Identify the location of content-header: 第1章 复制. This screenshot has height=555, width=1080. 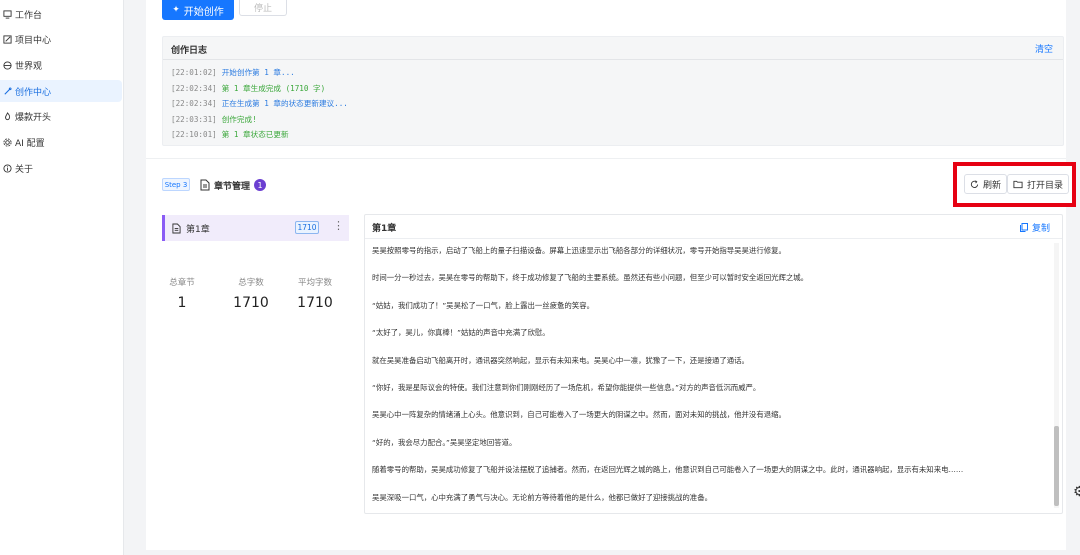
(713, 227).